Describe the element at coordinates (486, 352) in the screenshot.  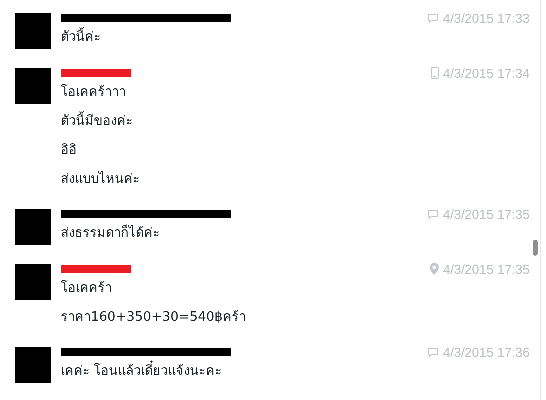
I see `timestamp: 4/3/2015 17:36` at that location.